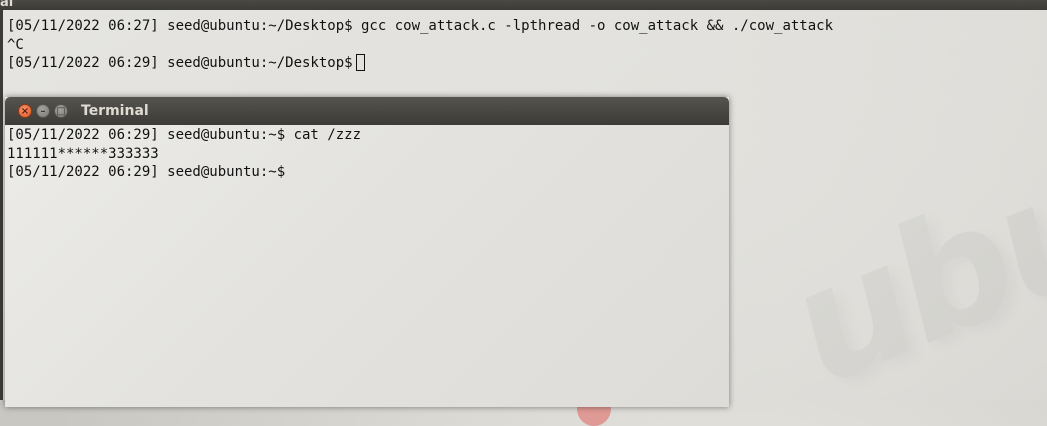  What do you see at coordinates (83, 154) in the screenshot?
I see `terminal-line: 111111******333333` at bounding box center [83, 154].